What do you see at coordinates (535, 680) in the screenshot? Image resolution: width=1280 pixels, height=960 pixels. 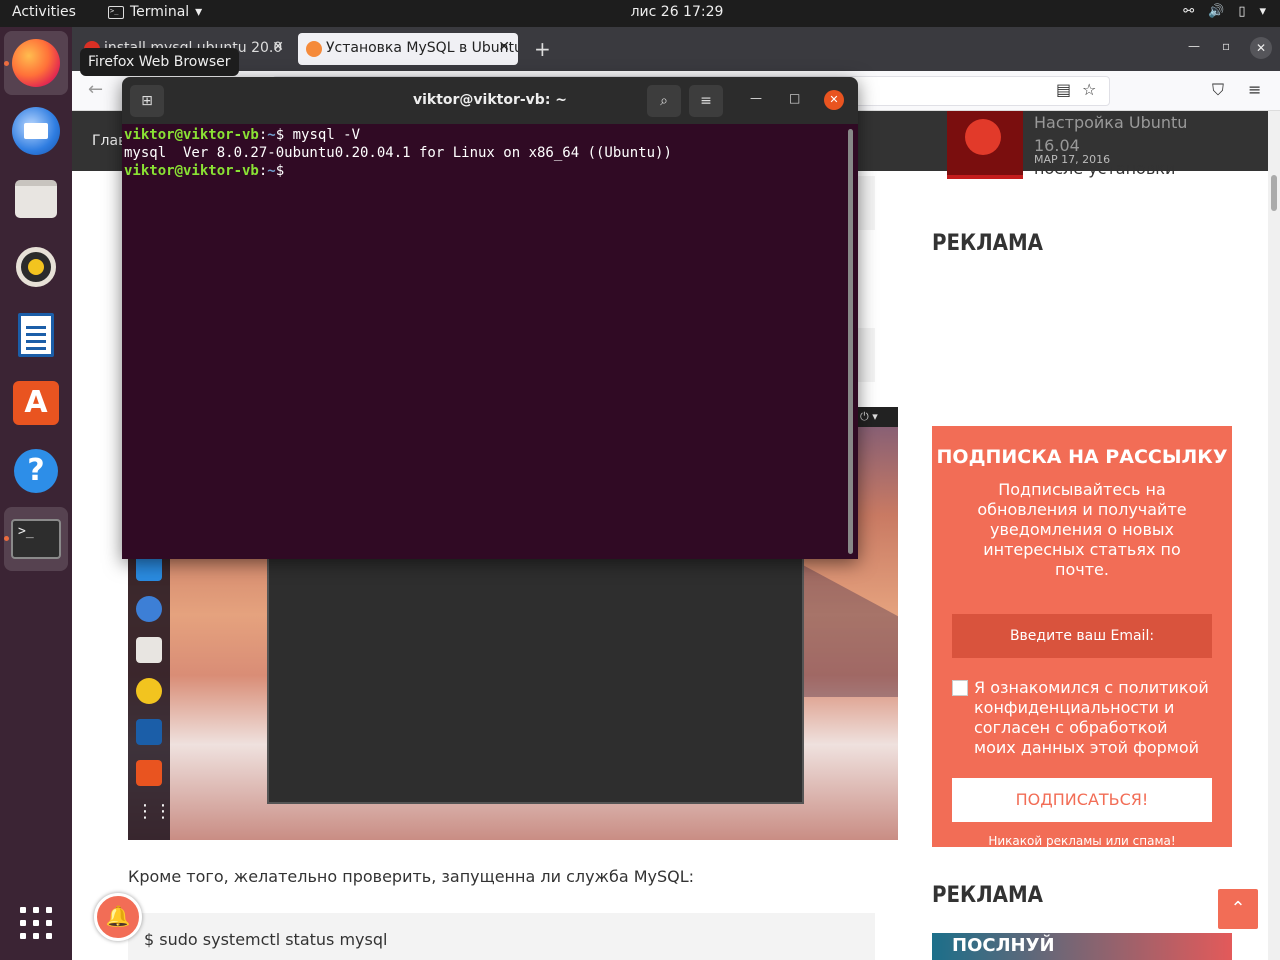 I see `screenshot-window` at bounding box center [535, 680].